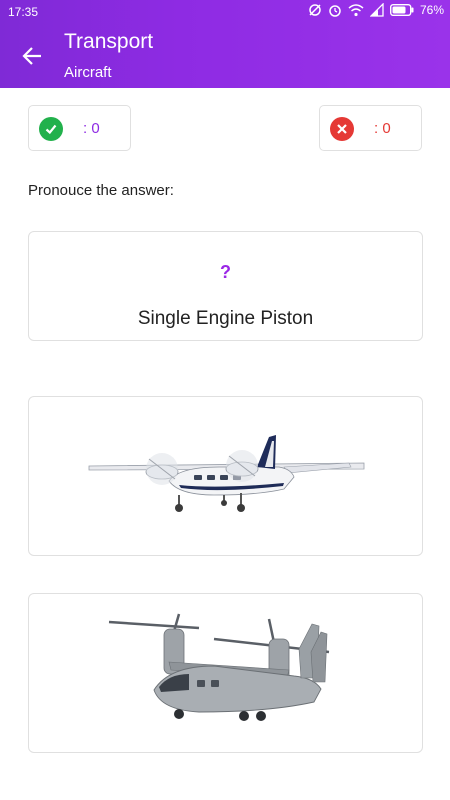 The height and width of the screenshot is (800, 450). I want to click on question-card: ? Single Engine Piston, so click(225, 286).